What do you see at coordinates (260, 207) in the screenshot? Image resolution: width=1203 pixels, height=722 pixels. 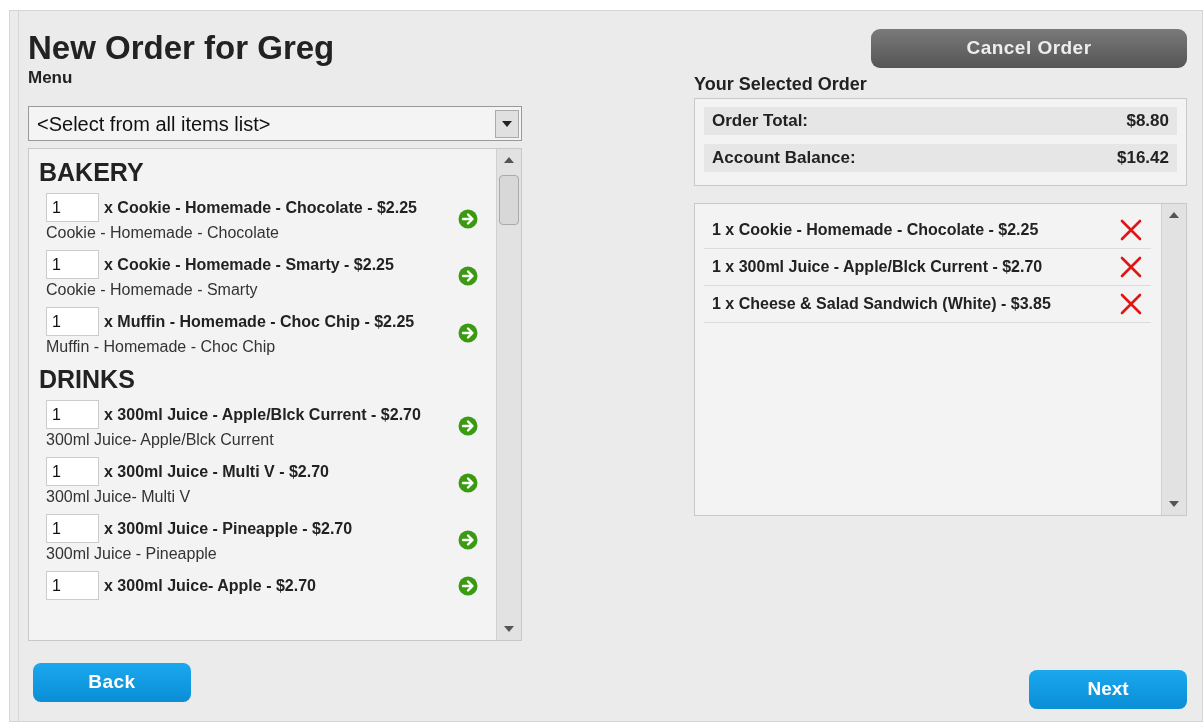 I see `item-title: x Cookie - Homemade - Chocolate - $2.25` at bounding box center [260, 207].